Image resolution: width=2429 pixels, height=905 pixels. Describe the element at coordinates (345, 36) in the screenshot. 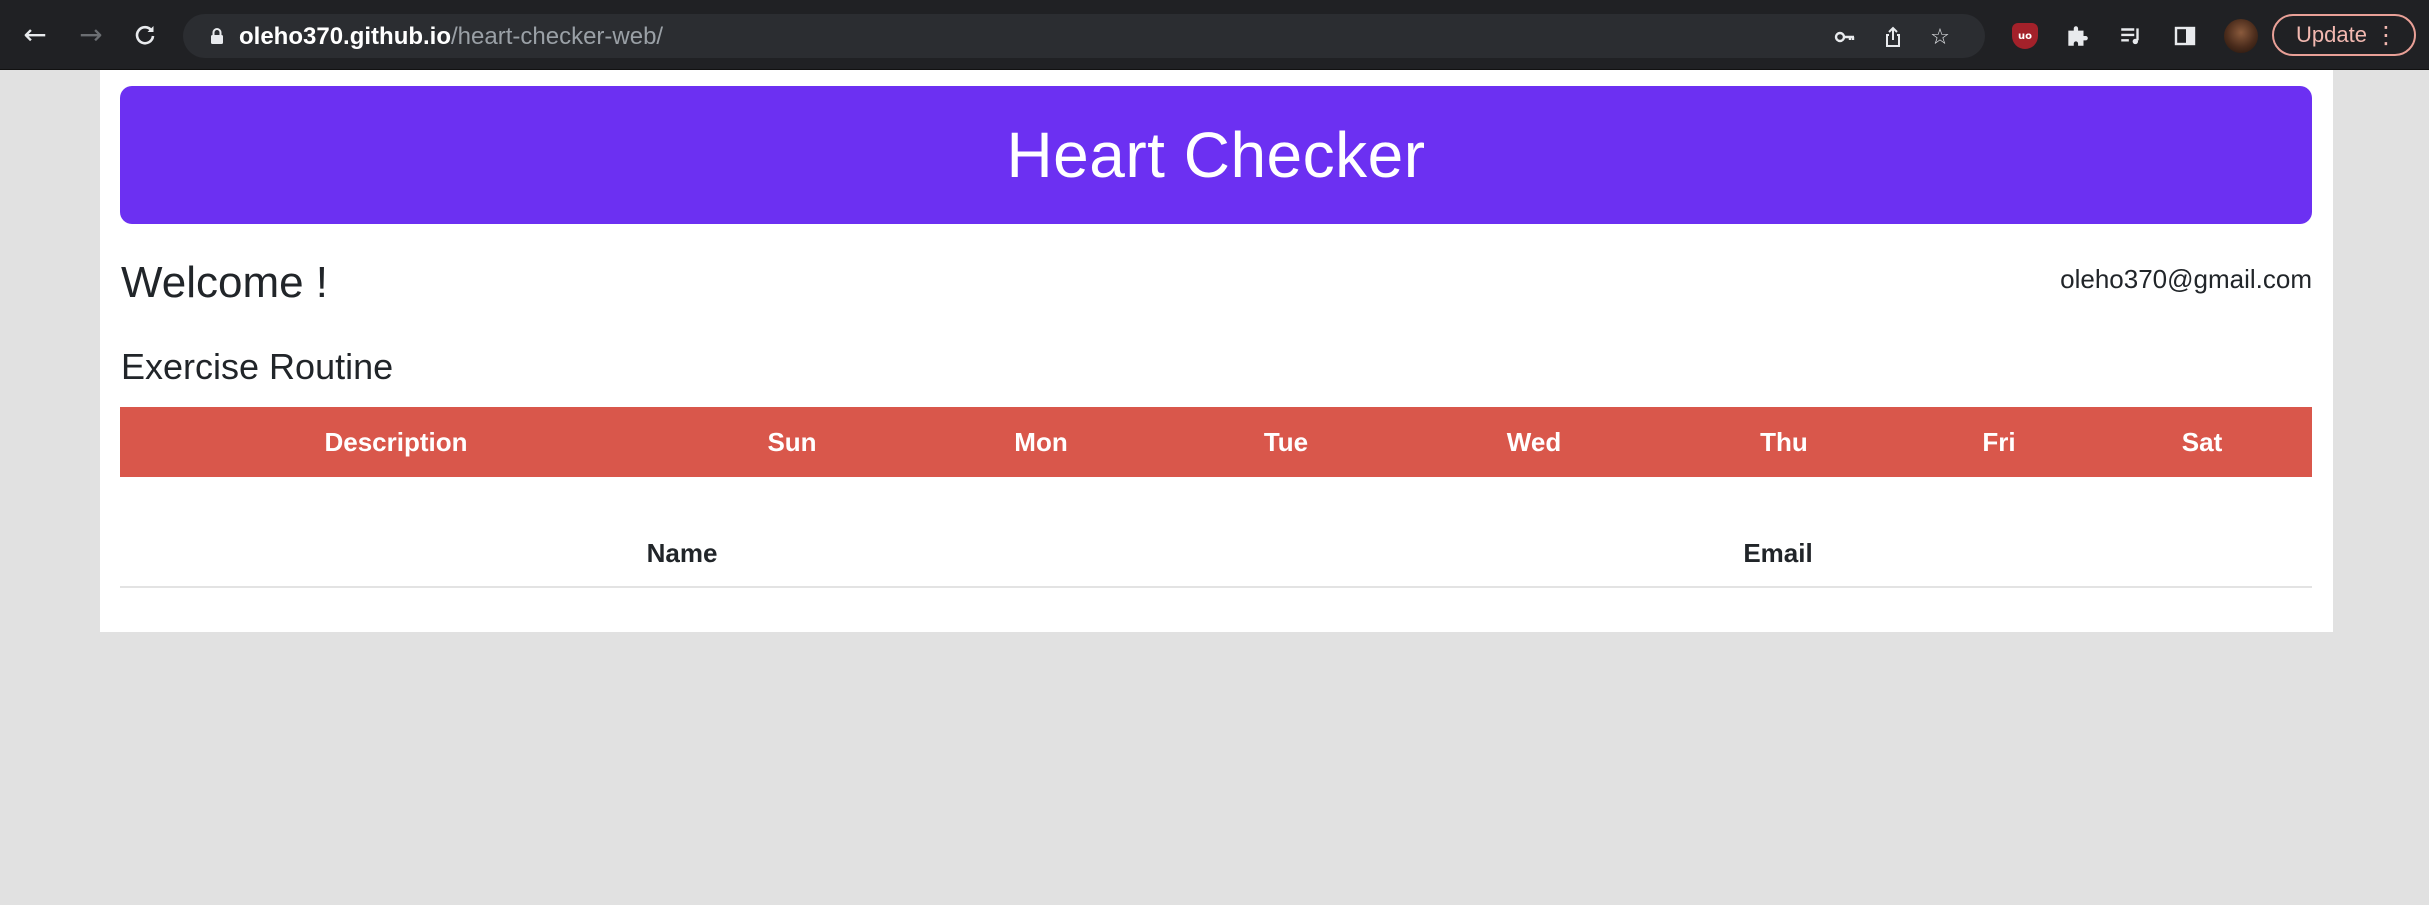

I see `url-host: oleho370.github.io` at that location.